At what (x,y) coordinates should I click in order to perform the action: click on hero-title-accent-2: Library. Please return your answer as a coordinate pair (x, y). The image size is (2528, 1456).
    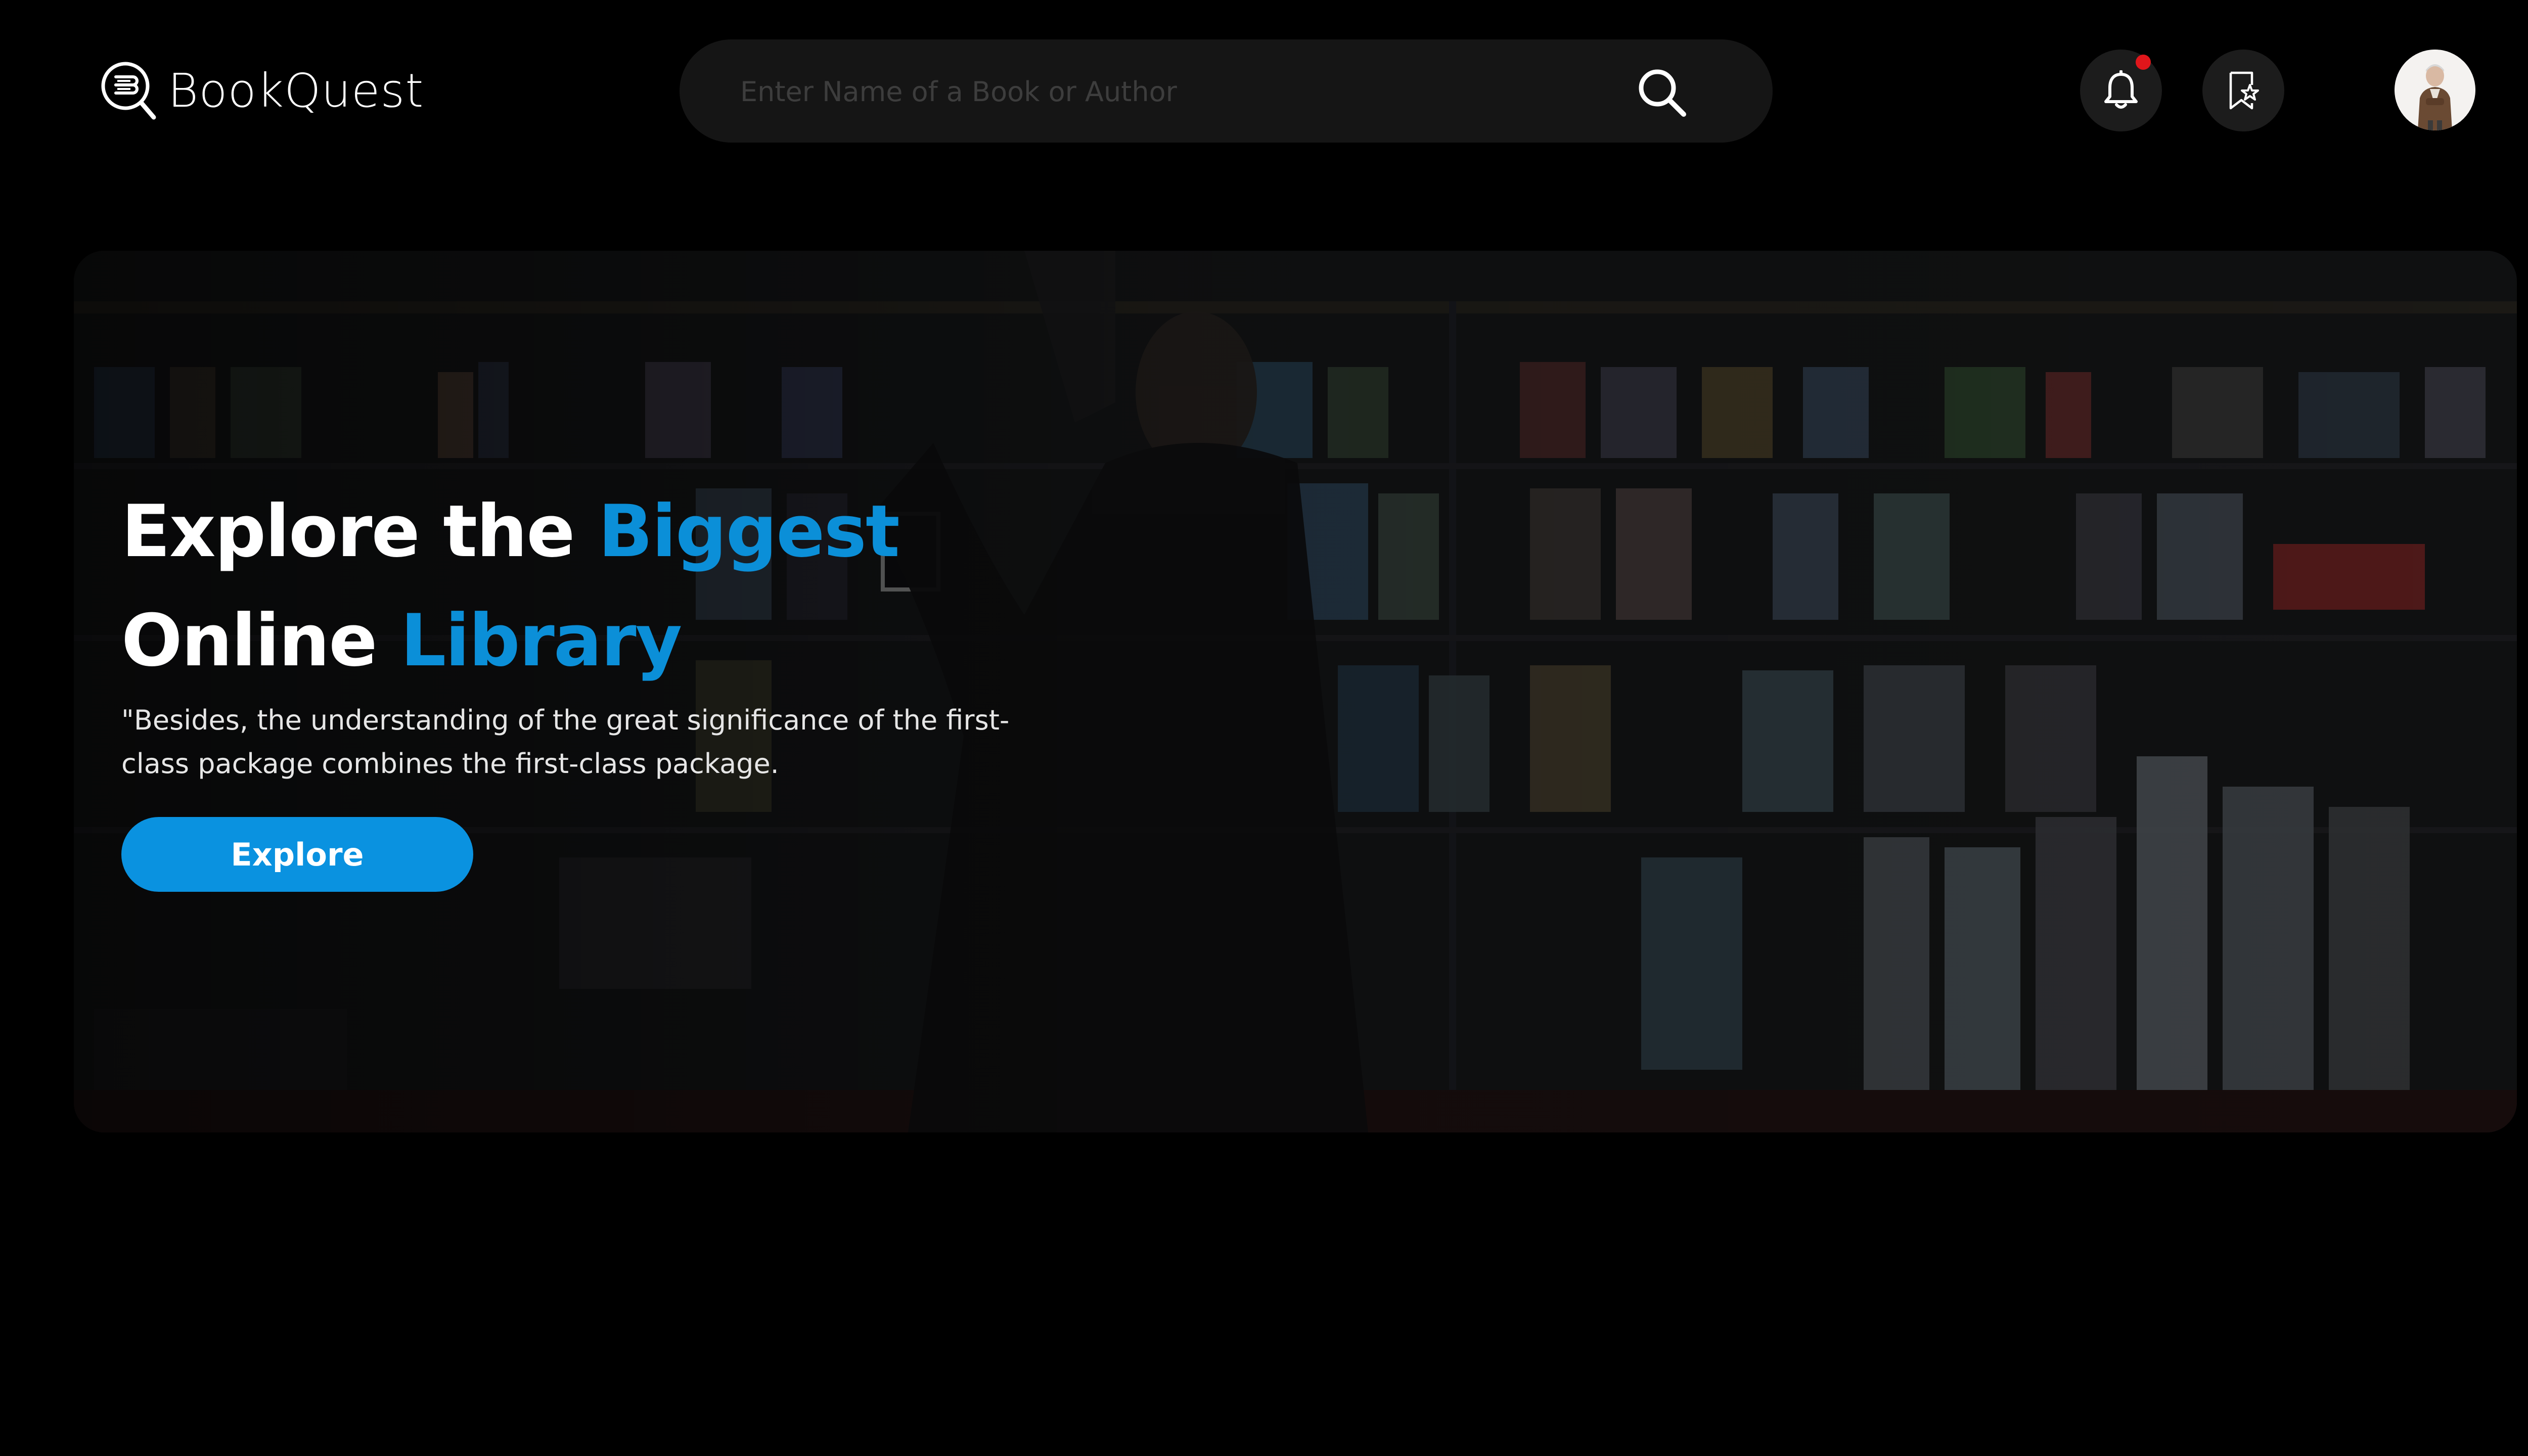
    Looking at the image, I should click on (541, 640).